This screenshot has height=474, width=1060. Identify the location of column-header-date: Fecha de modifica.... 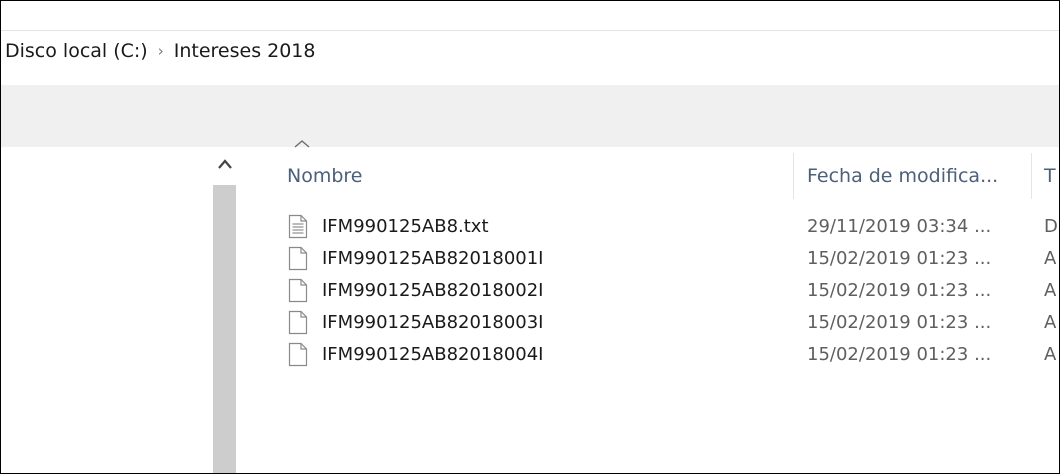
(915, 176).